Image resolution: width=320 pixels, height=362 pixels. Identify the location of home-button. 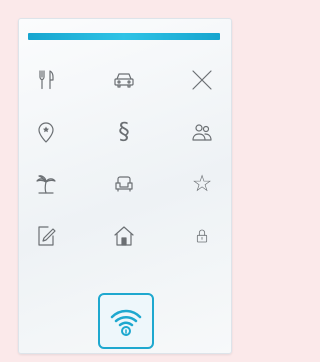
(124, 236).